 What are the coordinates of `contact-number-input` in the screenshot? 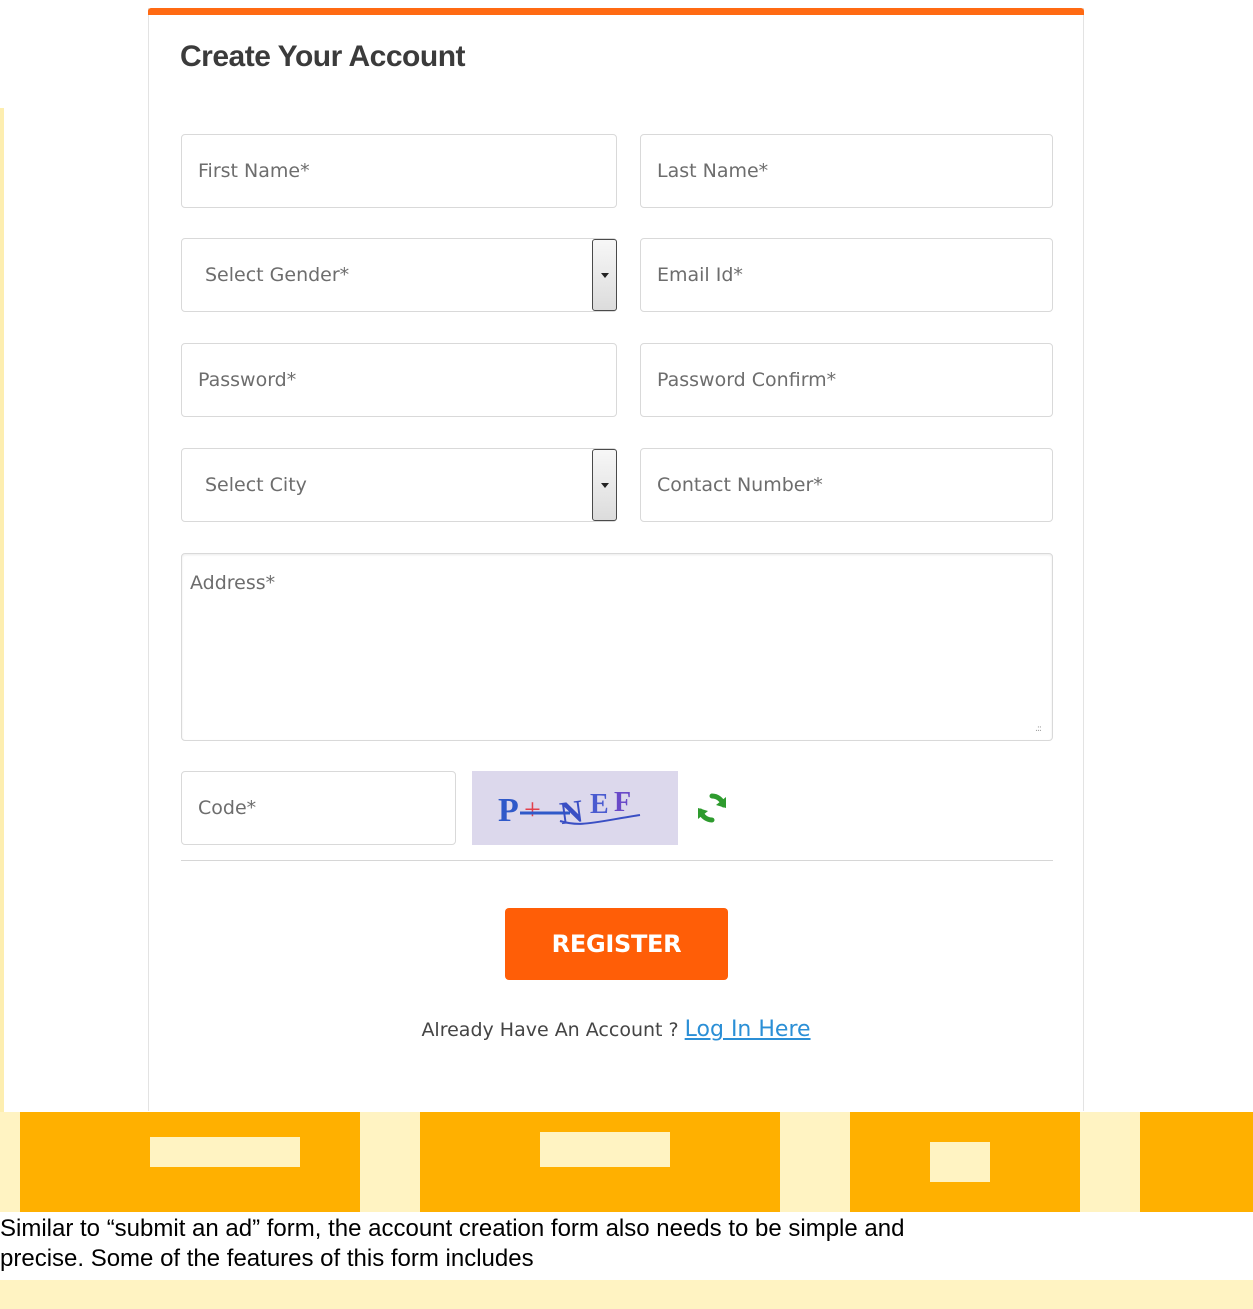 It's located at (846, 485).